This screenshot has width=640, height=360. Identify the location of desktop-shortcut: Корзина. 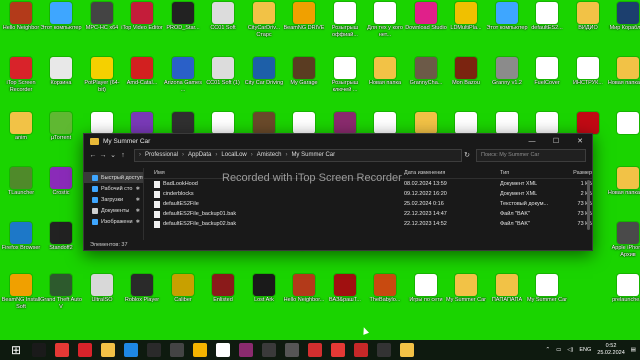
(61, 80).